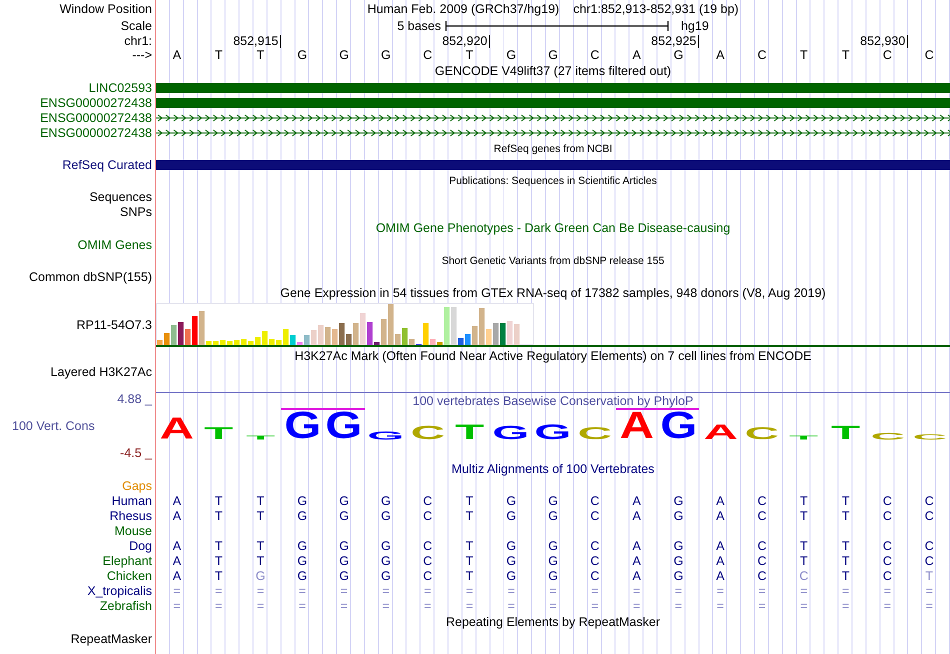 The height and width of the screenshot is (654, 950). I want to click on track-label: X_tropicalis, so click(119, 591).